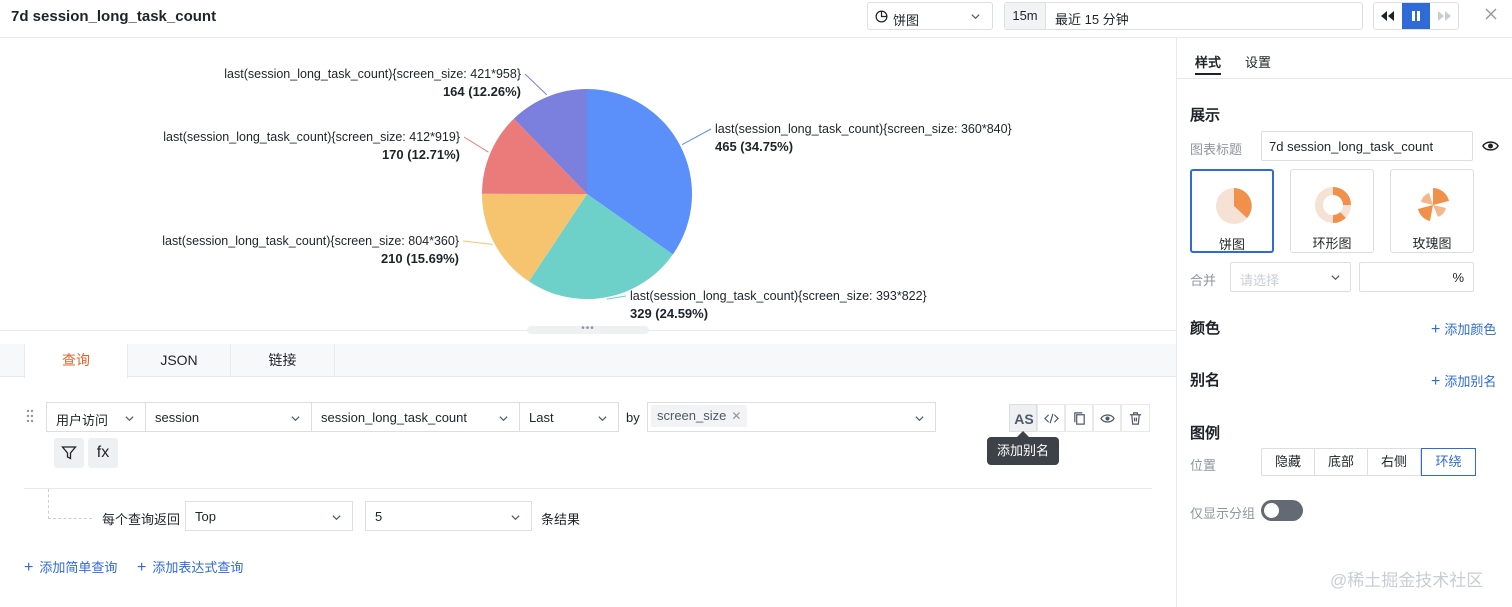  I want to click on rewind-button, so click(1388, 16).